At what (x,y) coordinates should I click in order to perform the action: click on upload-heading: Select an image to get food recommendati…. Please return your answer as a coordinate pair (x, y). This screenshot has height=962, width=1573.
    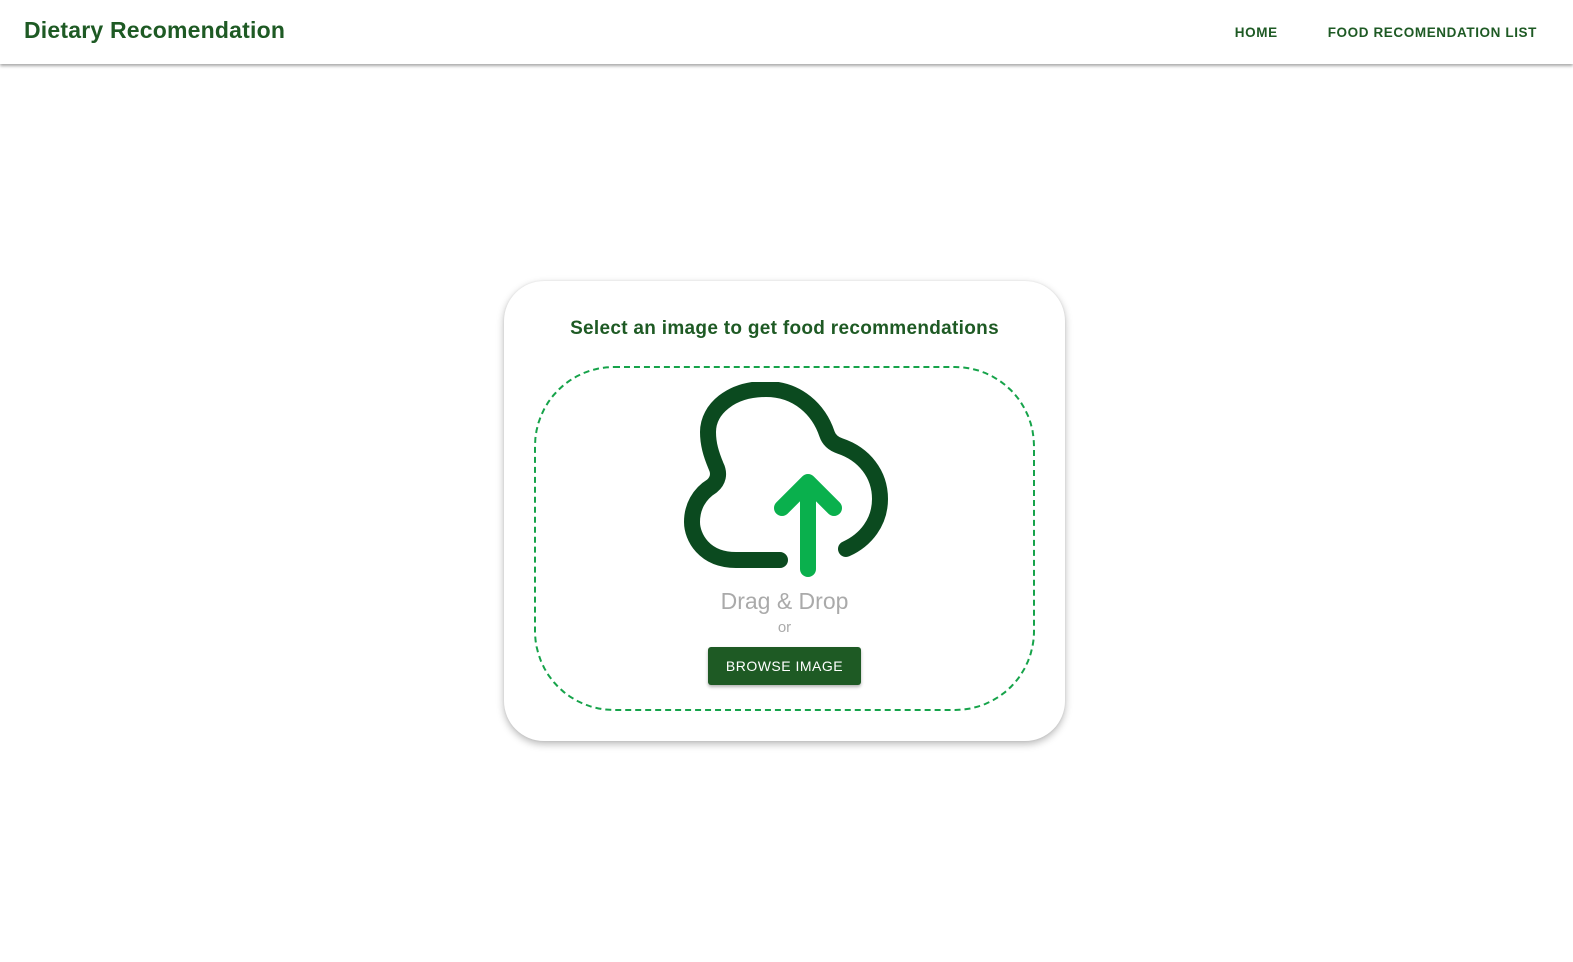
    Looking at the image, I should click on (784, 328).